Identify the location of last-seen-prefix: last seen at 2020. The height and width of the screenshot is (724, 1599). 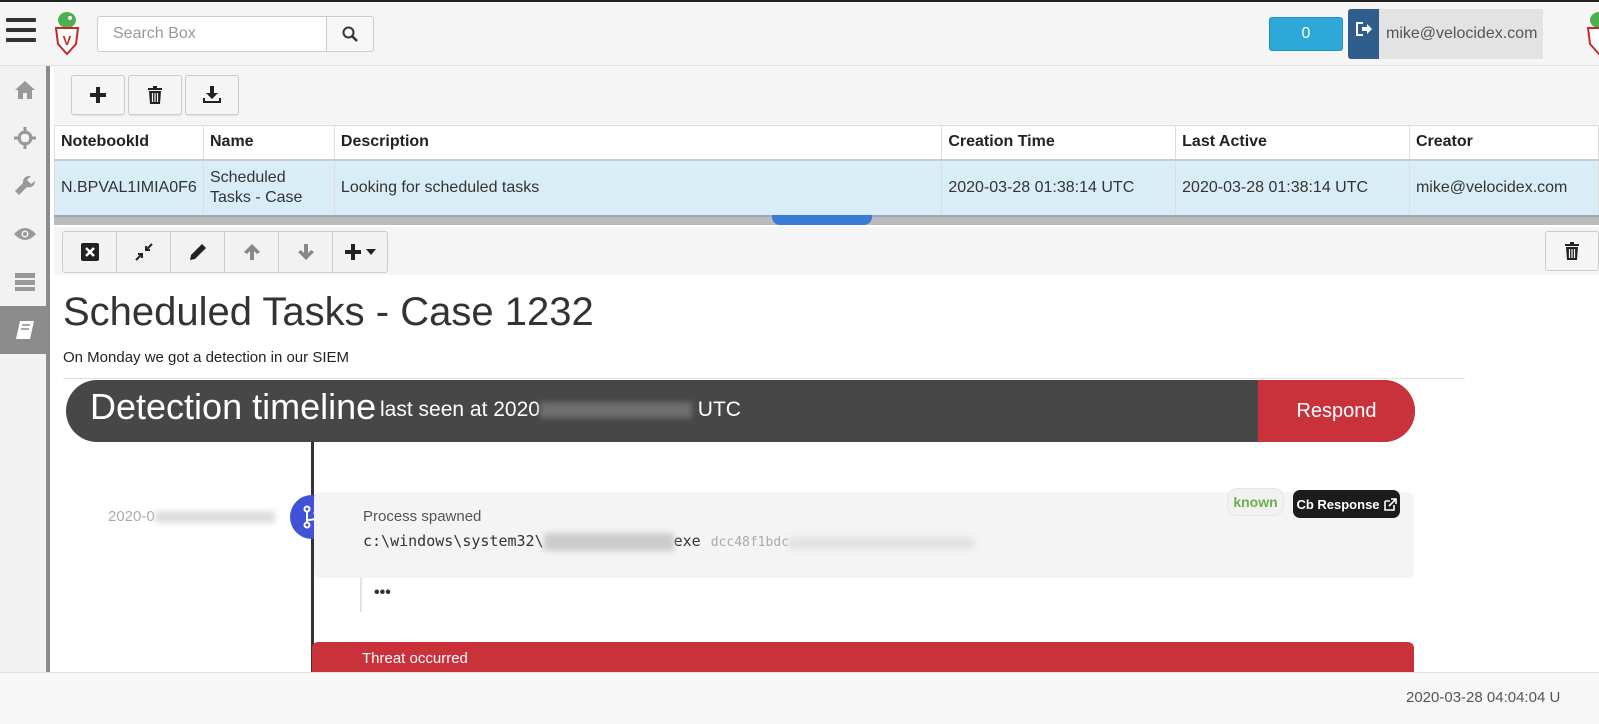
(460, 409).